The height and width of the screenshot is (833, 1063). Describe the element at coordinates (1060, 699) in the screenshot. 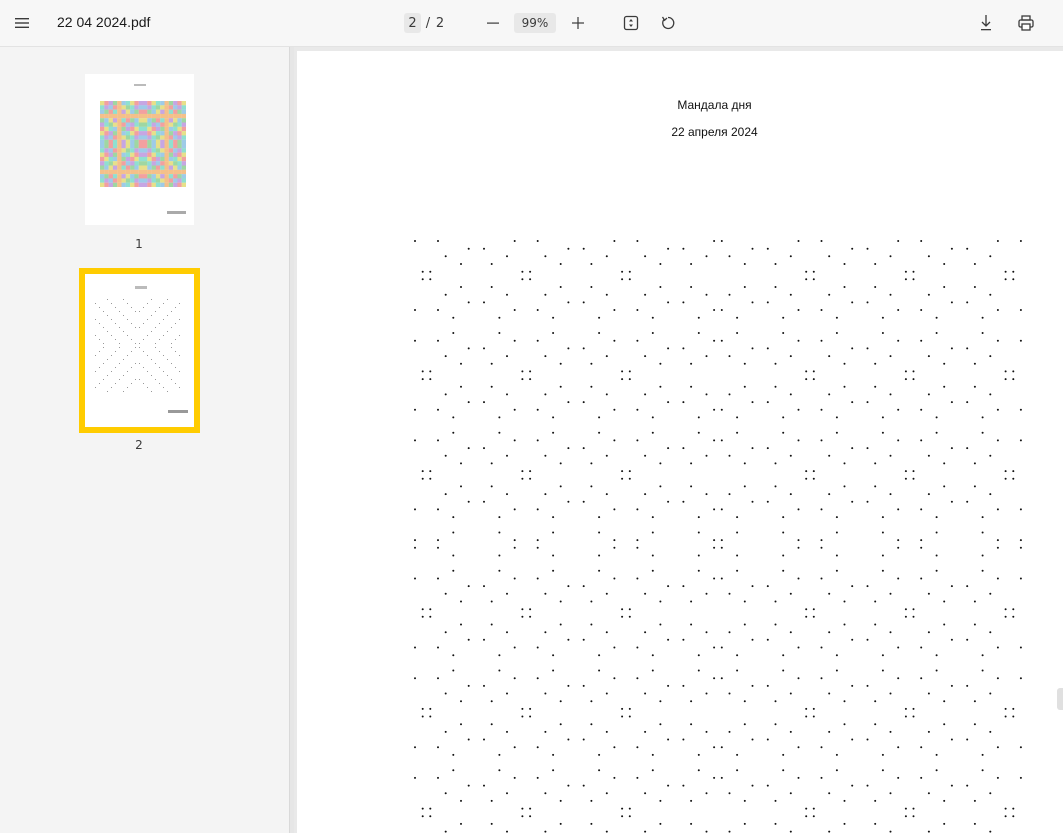

I see `scroll-handle` at that location.